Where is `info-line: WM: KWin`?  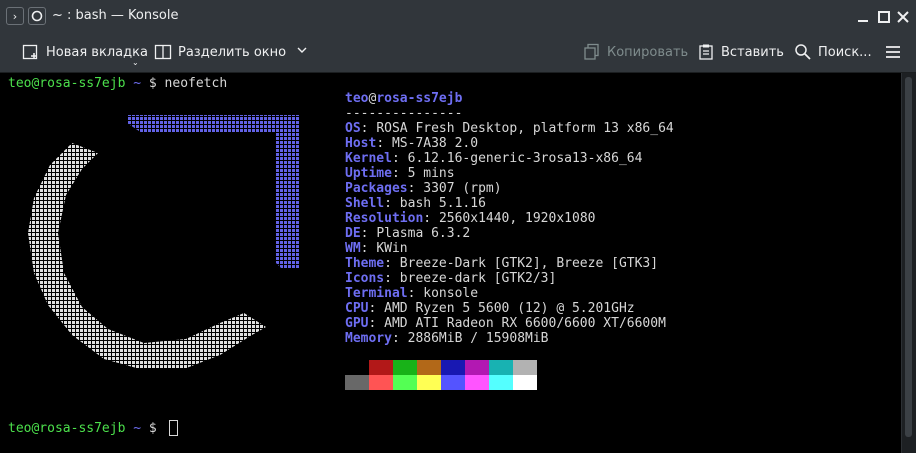 info-line: WM: KWin is located at coordinates (376, 248).